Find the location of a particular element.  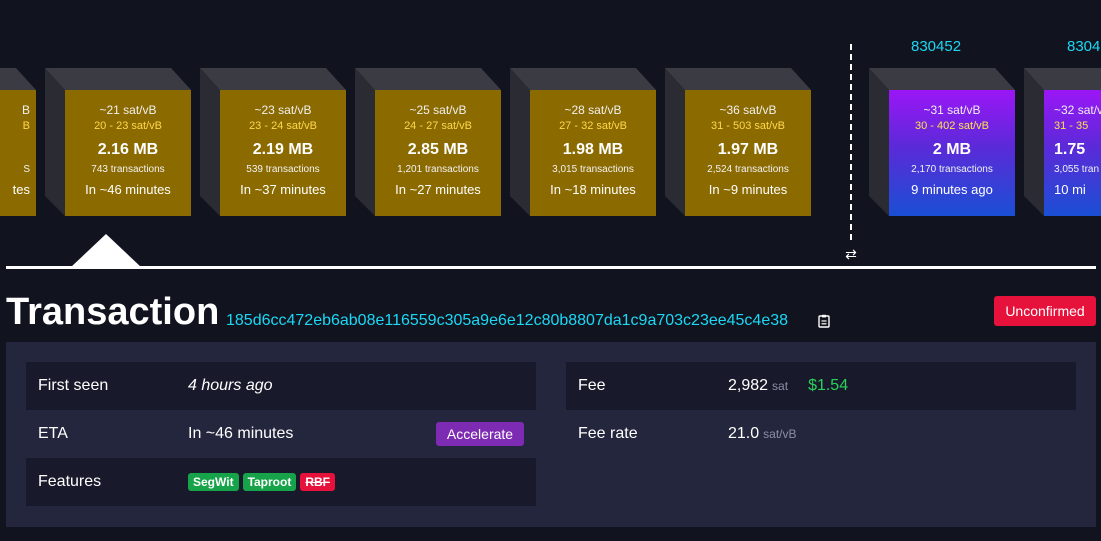

fee-usd-value: $1.54 is located at coordinates (828, 385).